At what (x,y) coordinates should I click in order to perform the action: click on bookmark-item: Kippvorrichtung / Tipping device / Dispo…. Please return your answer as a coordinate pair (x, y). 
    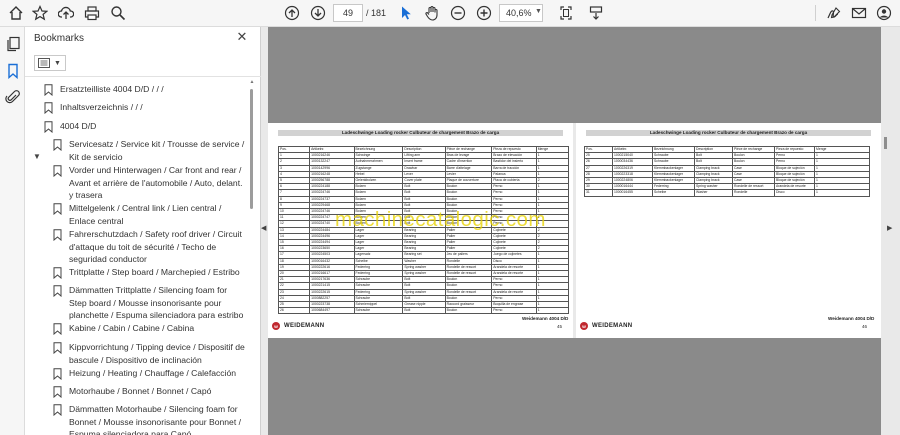
    Looking at the image, I should click on (149, 353).